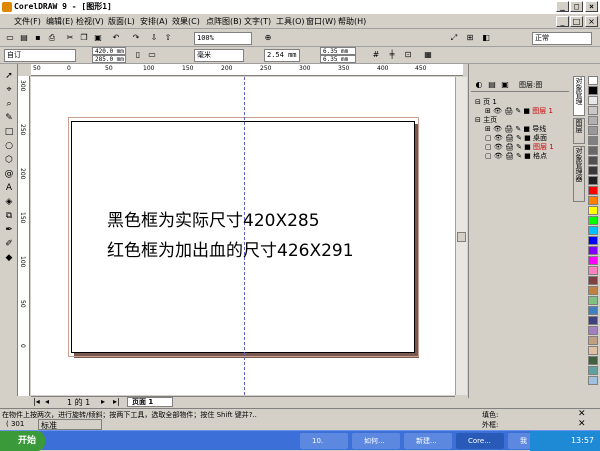 This screenshot has width=600, height=451. I want to click on copy-icon: ❐, so click(84, 38).